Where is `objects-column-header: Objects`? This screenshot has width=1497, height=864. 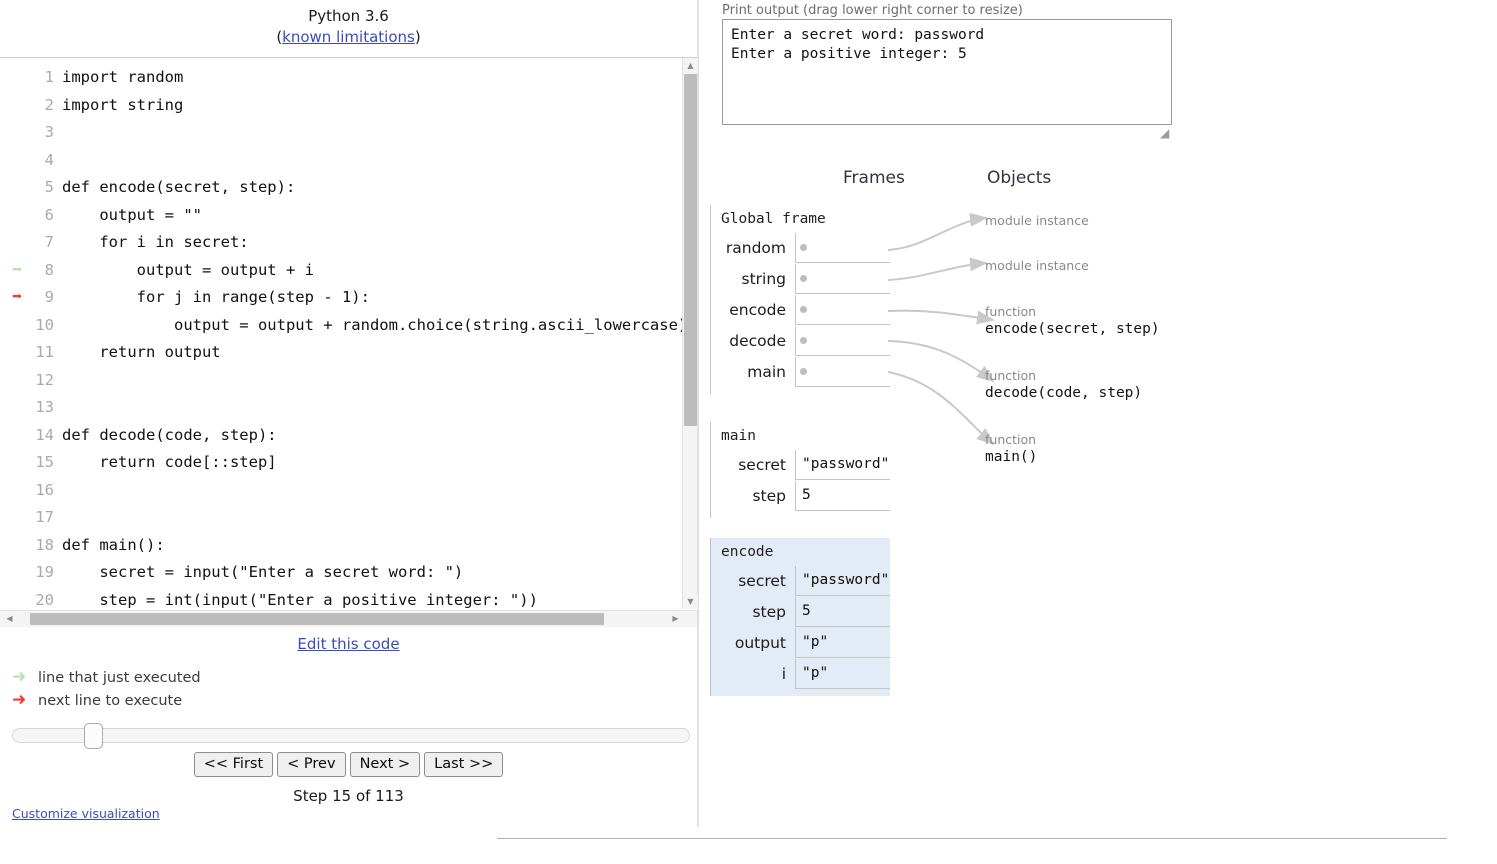 objects-column-header: Objects is located at coordinates (1019, 178).